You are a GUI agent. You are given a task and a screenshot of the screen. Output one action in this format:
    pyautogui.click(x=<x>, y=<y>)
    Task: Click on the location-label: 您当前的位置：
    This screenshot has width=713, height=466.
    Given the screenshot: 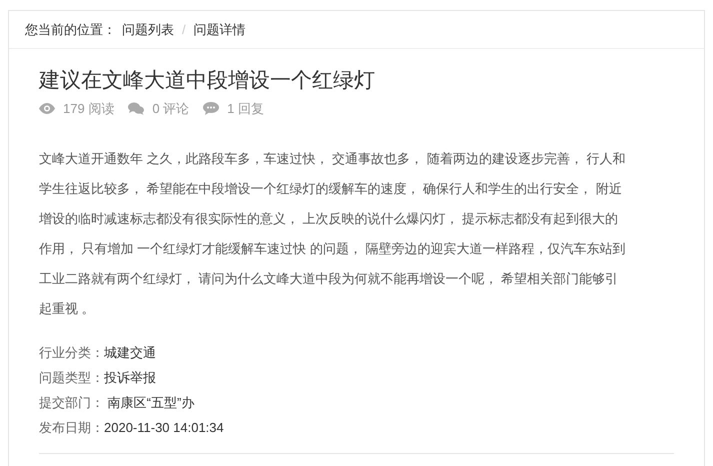 What is the action you would take?
    pyautogui.click(x=70, y=29)
    